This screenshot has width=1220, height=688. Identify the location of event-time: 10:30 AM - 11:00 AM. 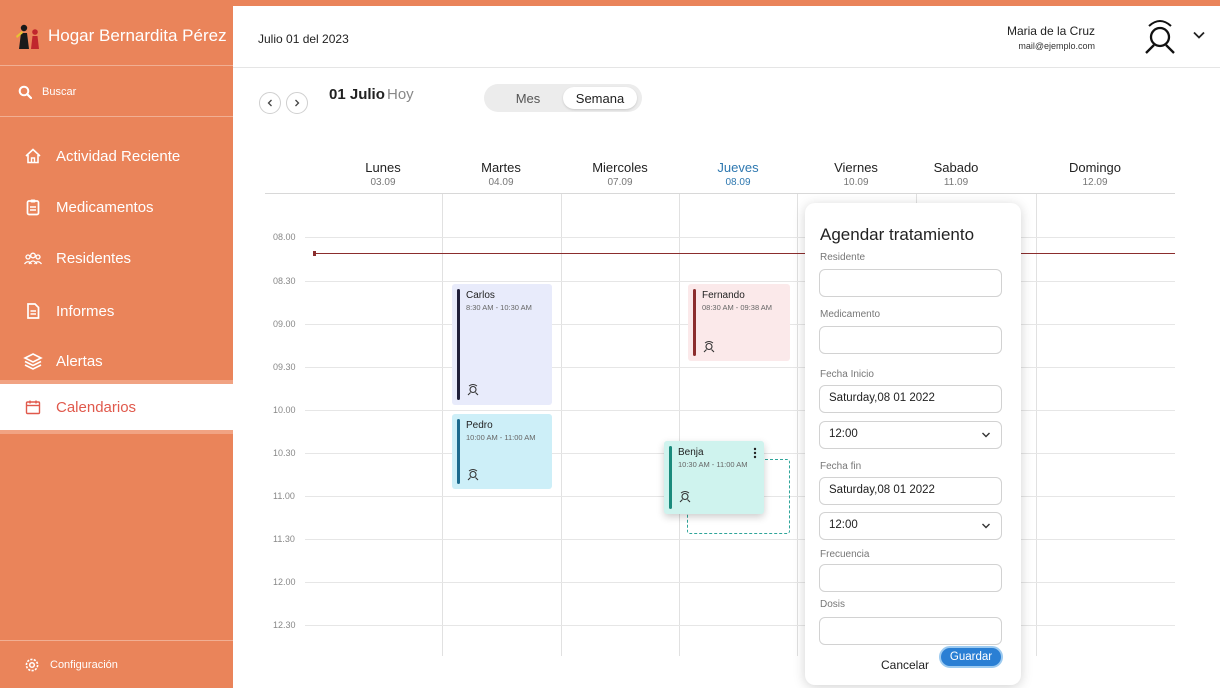
(713, 464).